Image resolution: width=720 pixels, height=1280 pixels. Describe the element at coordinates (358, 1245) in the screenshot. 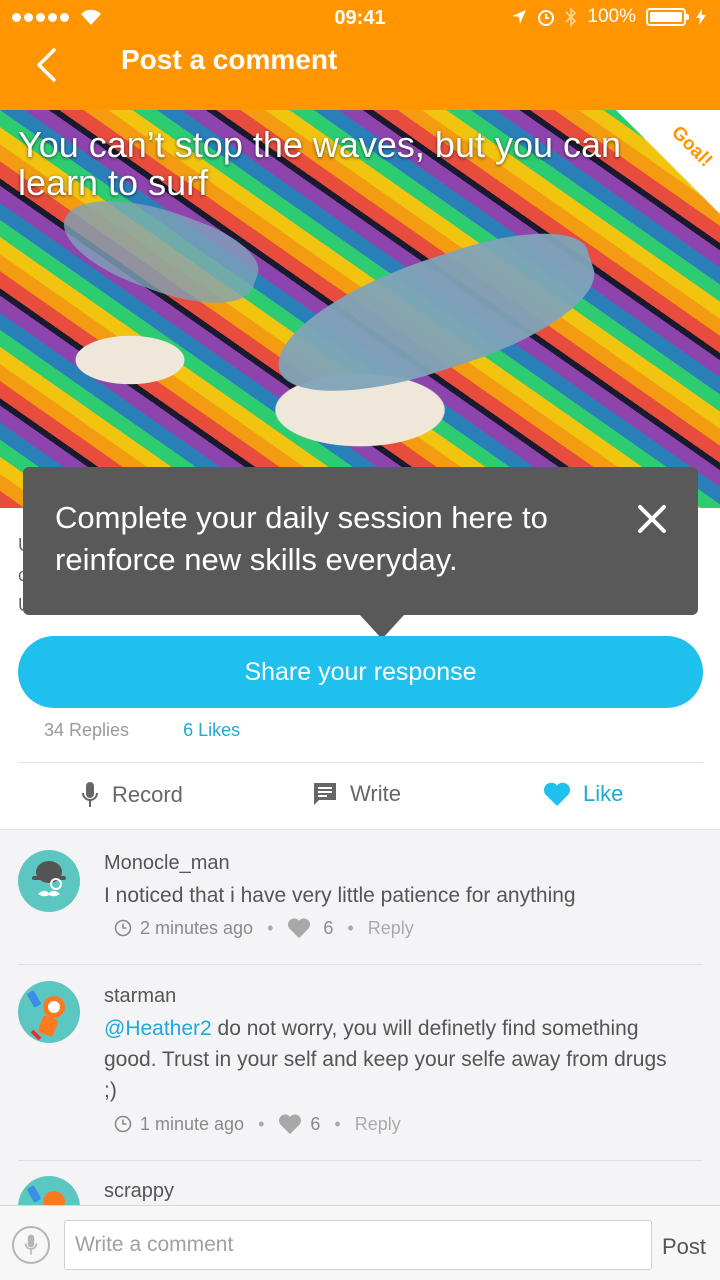

I see `comment-input` at that location.